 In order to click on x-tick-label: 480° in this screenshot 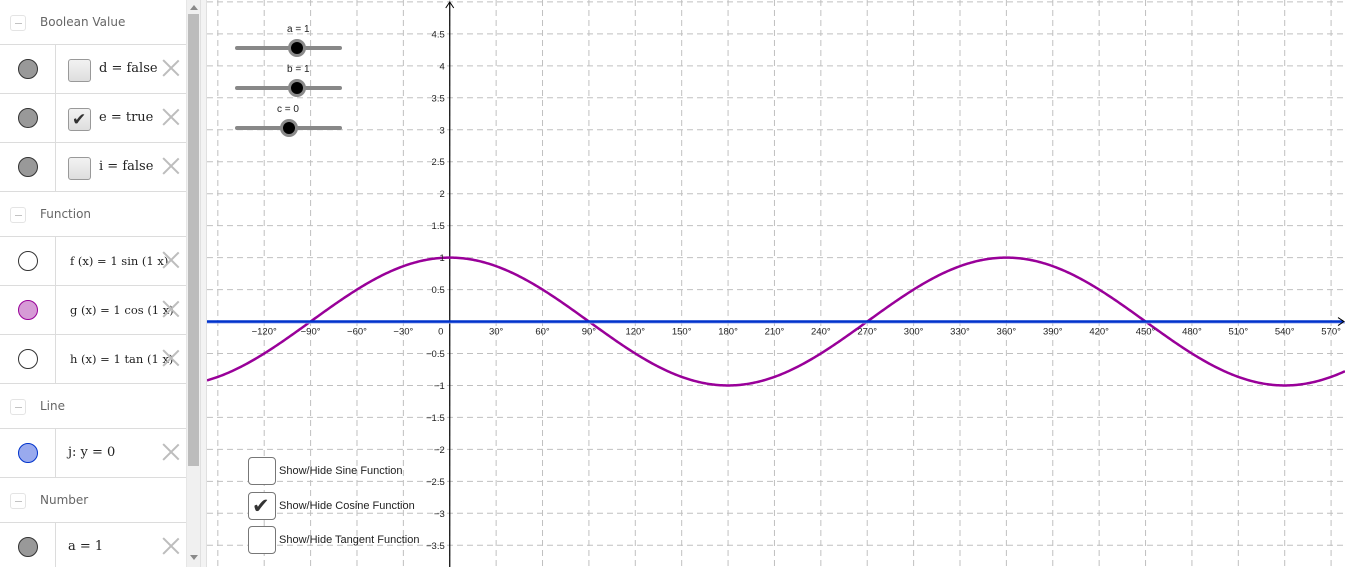, I will do `click(1192, 332)`.